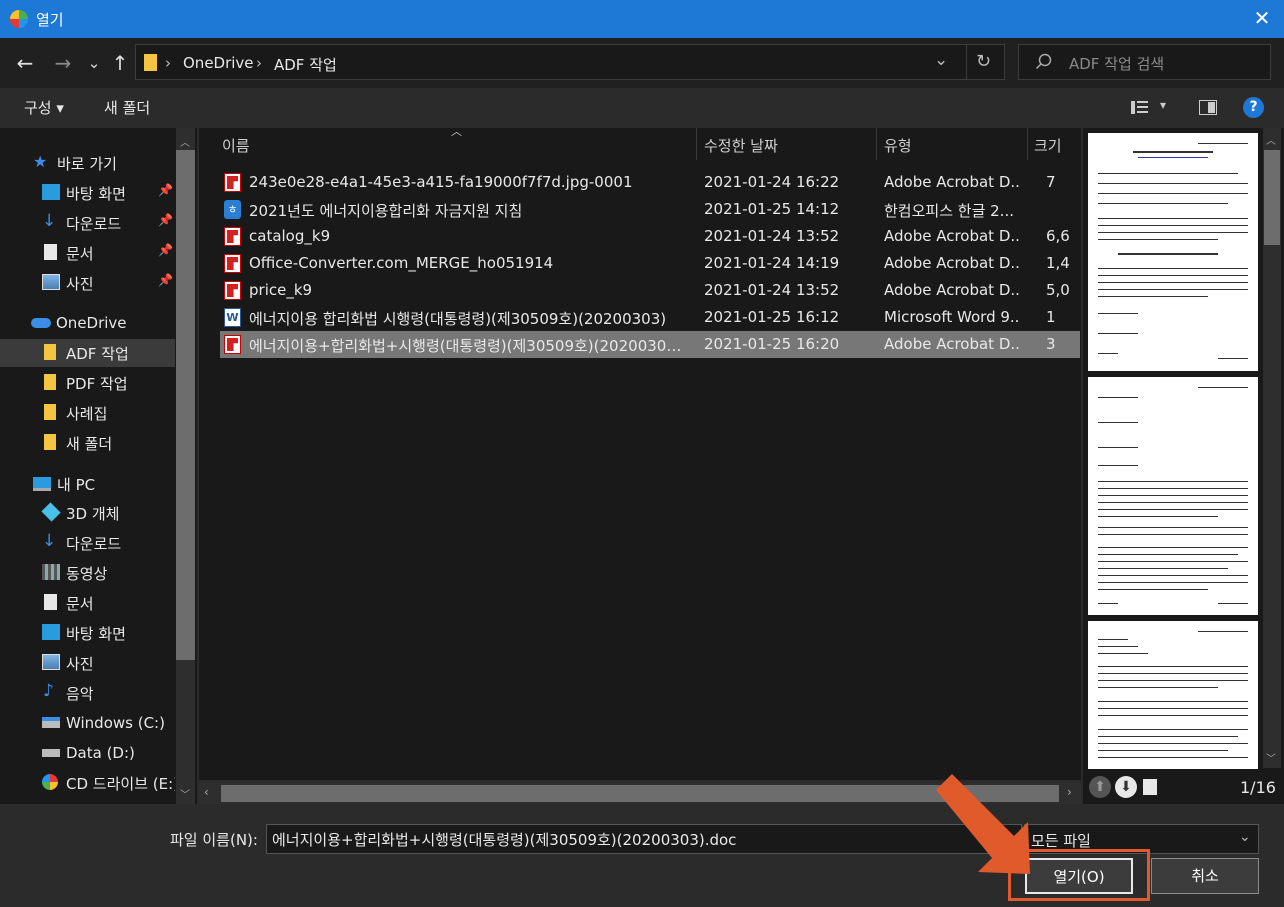 The width and height of the screenshot is (1284, 907). What do you see at coordinates (25, 63) in the screenshot?
I see `back-button: ←` at bounding box center [25, 63].